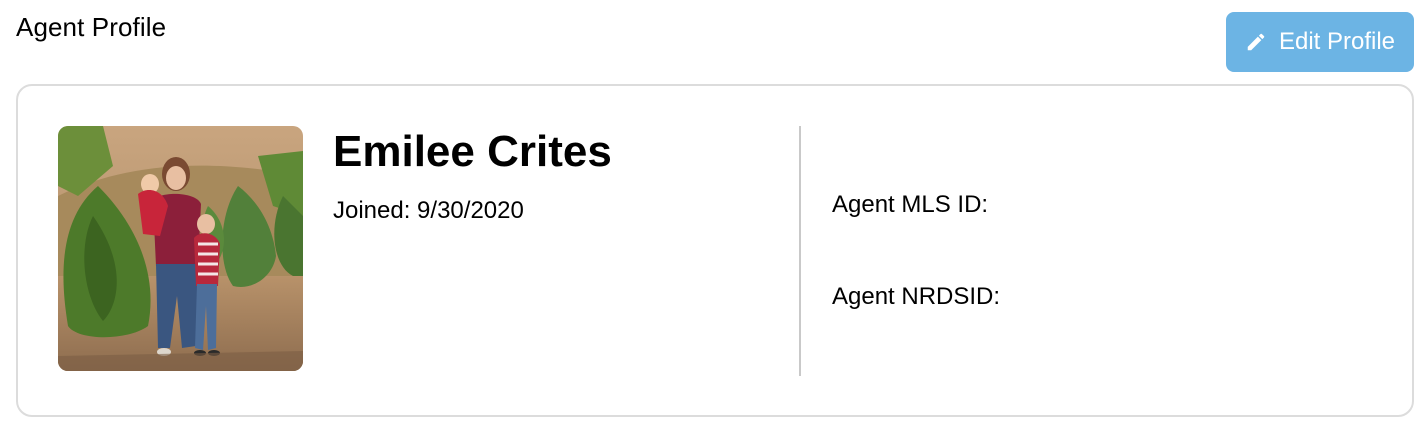  What do you see at coordinates (1337, 41) in the screenshot?
I see `edit-profile-label: Edit Profile` at bounding box center [1337, 41].